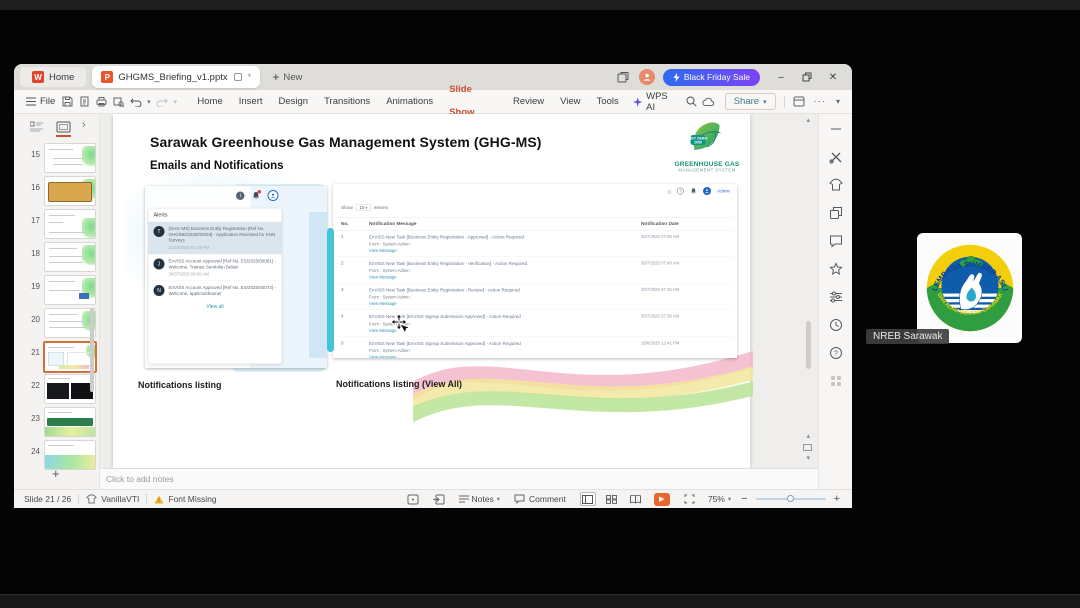  What do you see at coordinates (240, 195) in the screenshot?
I see `info-icon: i` at bounding box center [240, 195].